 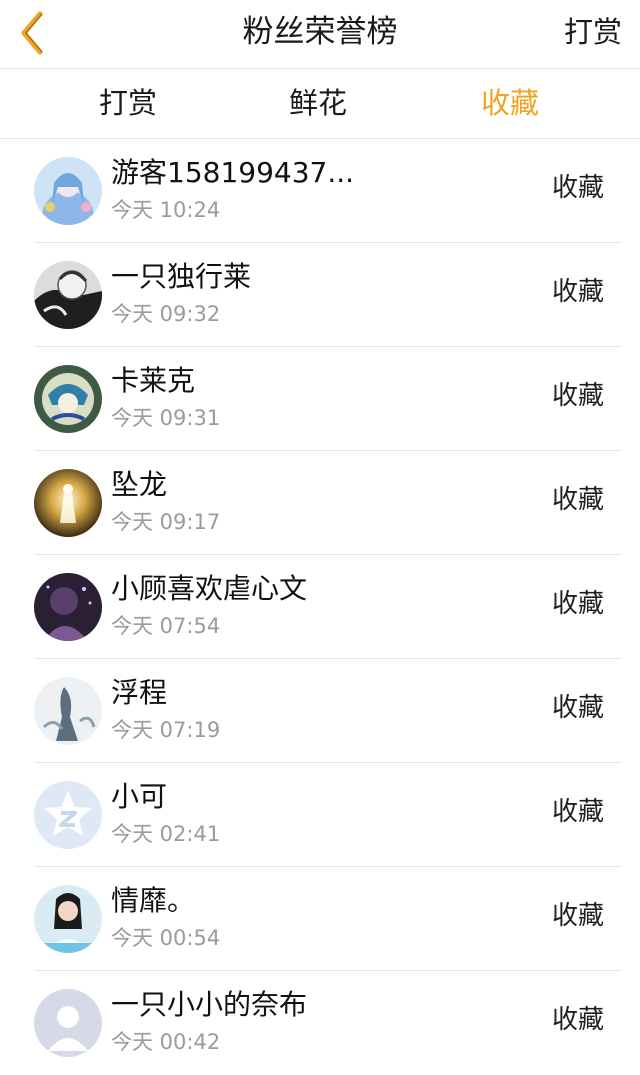 What do you see at coordinates (68, 607) in the screenshot?
I see `dark-purple-avatar` at bounding box center [68, 607].